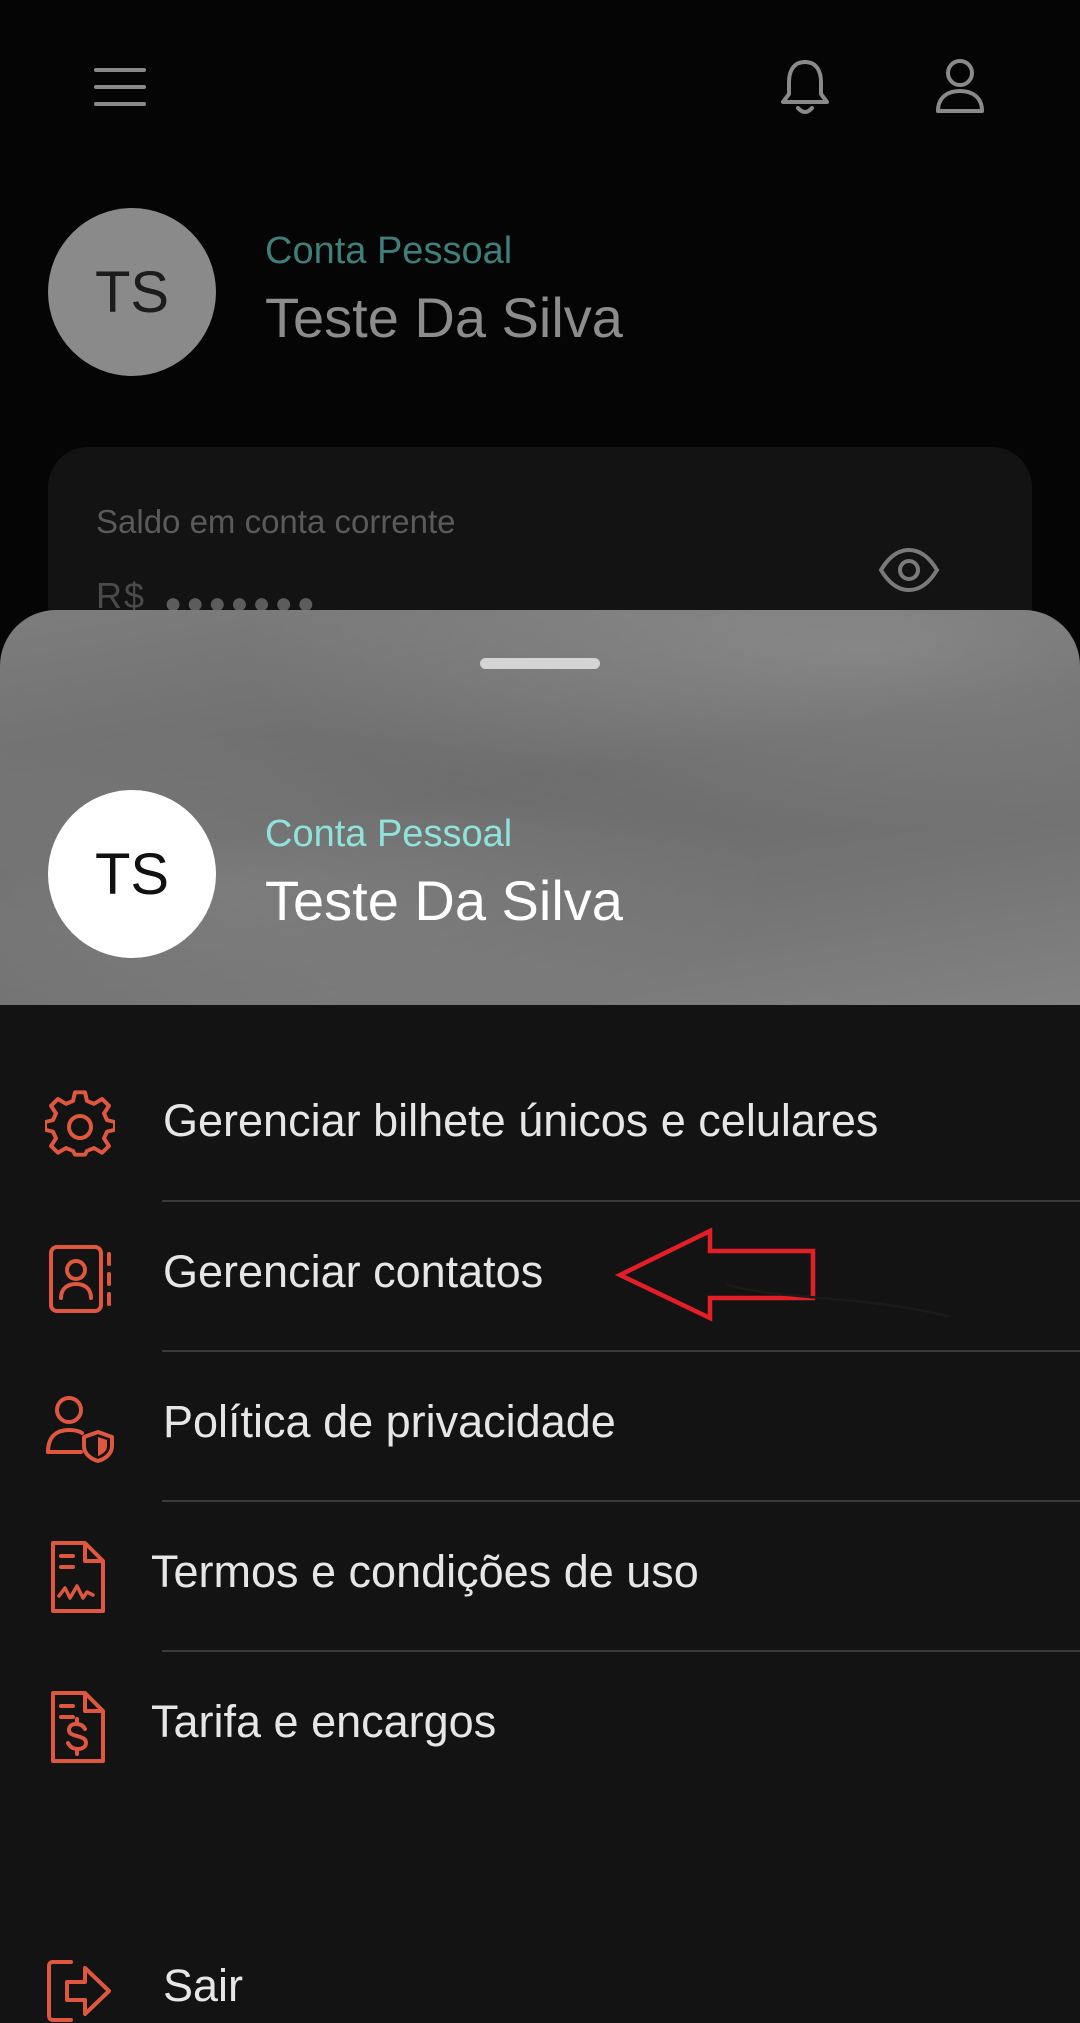 The width and height of the screenshot is (1080, 2023). I want to click on logout-label: Sair, so click(203, 1985).